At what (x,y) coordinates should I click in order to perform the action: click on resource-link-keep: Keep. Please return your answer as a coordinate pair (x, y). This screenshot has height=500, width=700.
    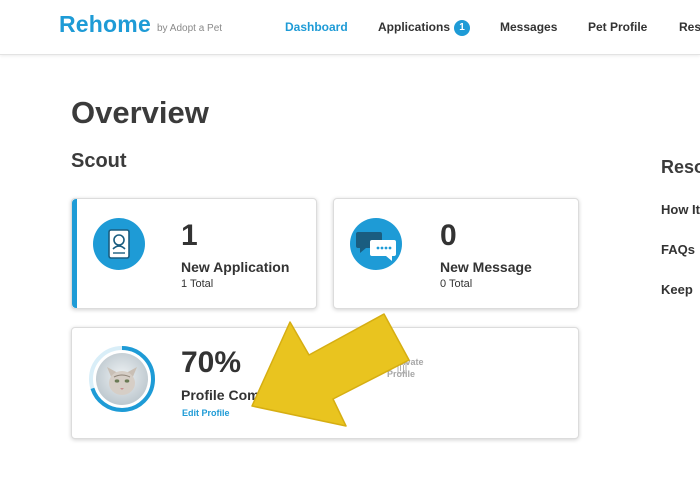
    Looking at the image, I should click on (677, 289).